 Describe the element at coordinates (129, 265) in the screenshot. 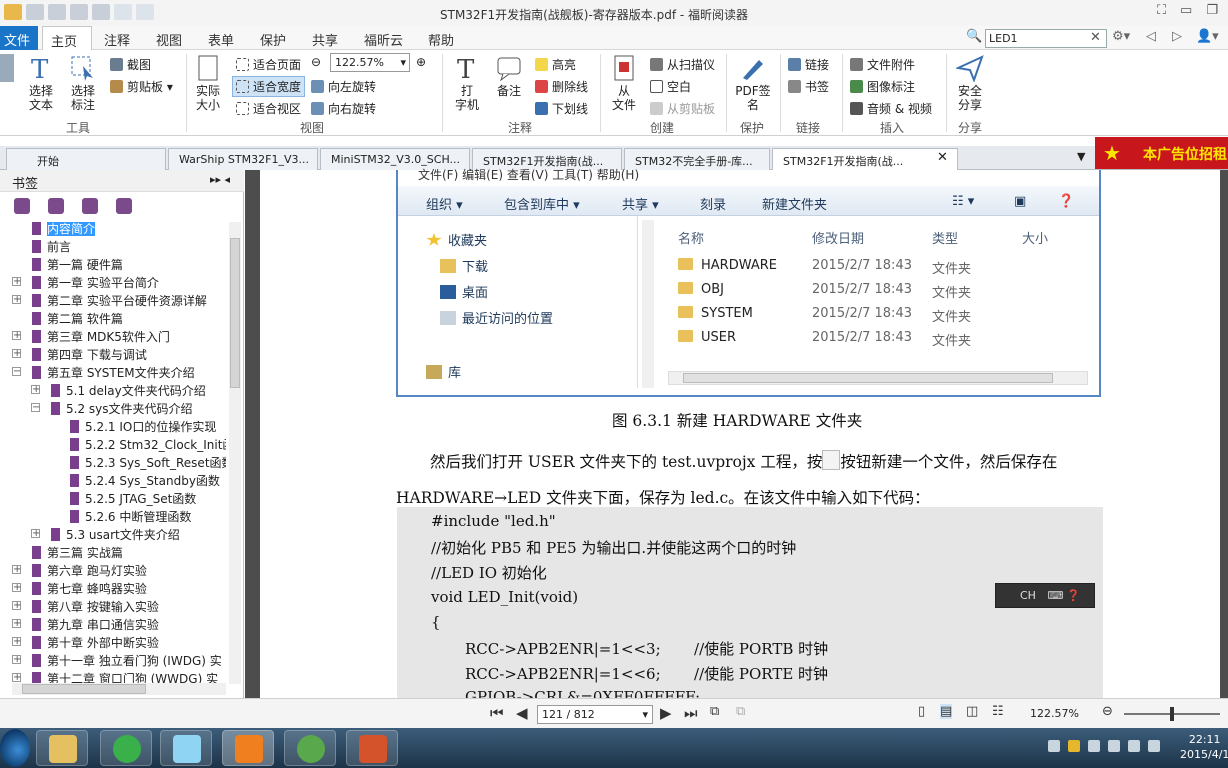

I see `bookmark-item: 第一篇 硬件篇` at that location.